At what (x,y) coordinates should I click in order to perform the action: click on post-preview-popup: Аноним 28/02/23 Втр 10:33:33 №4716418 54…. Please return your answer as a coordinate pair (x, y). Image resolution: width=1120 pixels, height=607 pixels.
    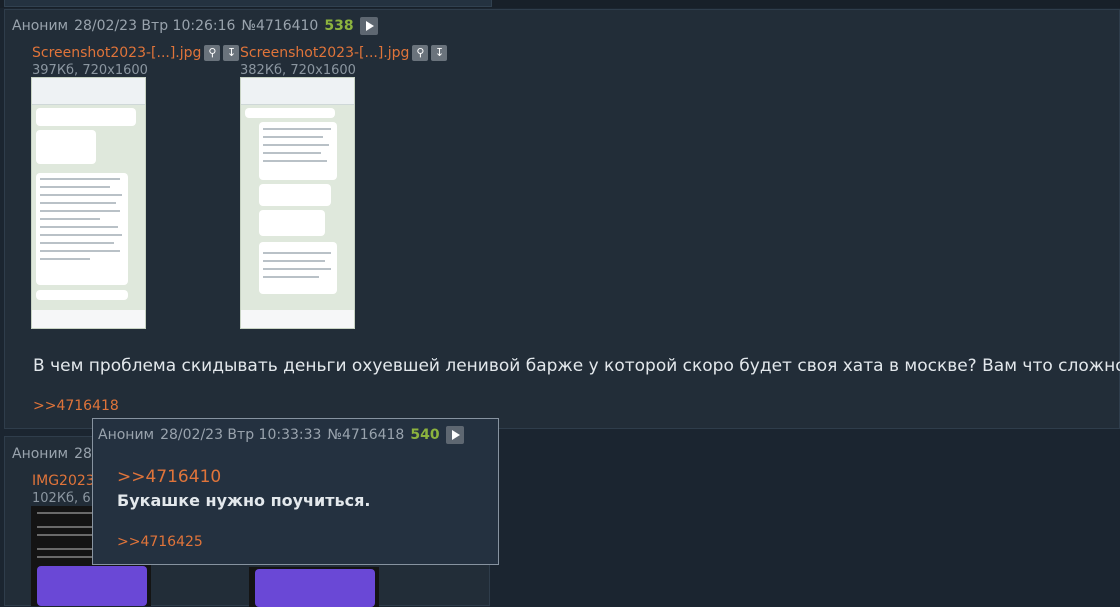
    Looking at the image, I should click on (295, 491).